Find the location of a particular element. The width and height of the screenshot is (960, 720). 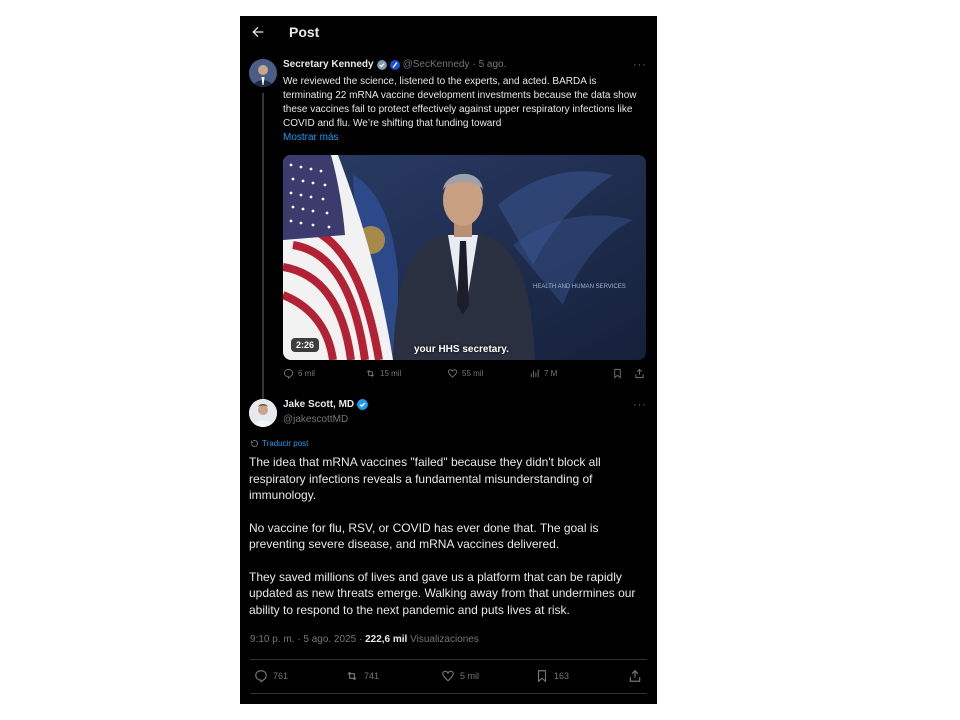

video-frame-image: HEALTH AND HUMAN SERVICES is located at coordinates (464, 257).